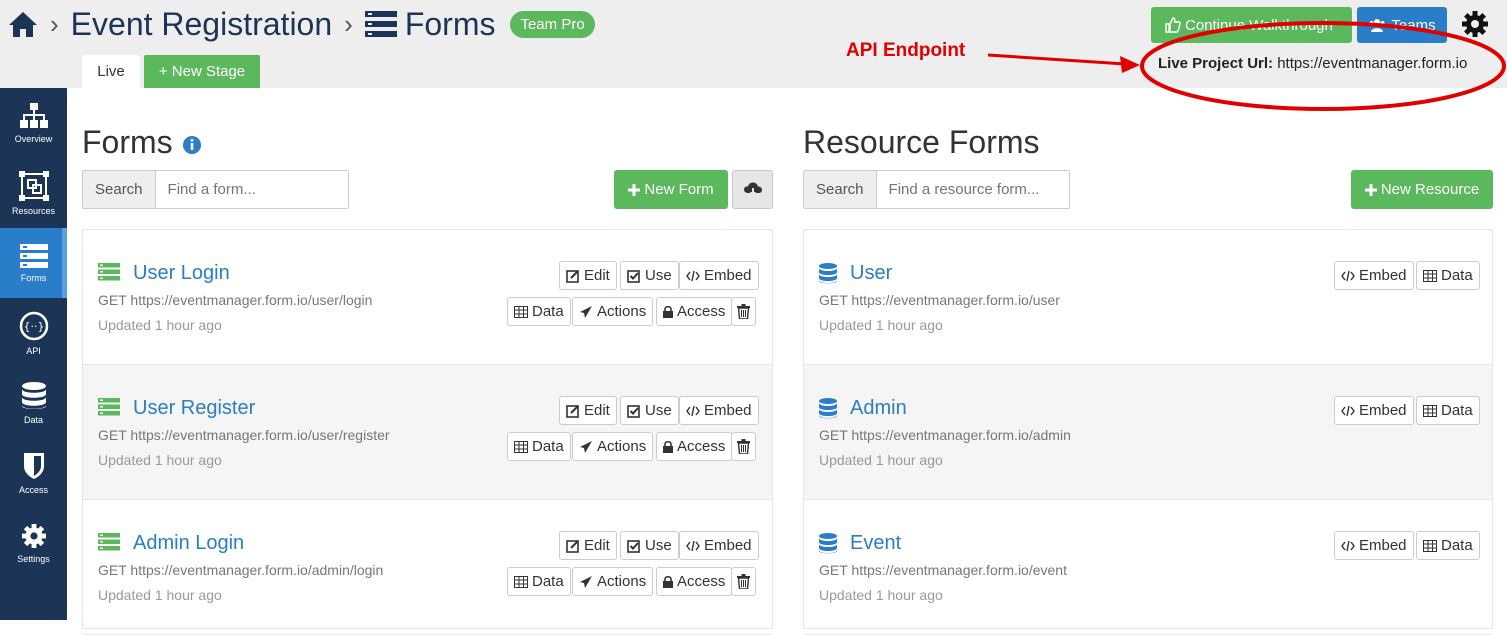 The height and width of the screenshot is (635, 1507). I want to click on sidebar-item-label: Settings, so click(33, 558).